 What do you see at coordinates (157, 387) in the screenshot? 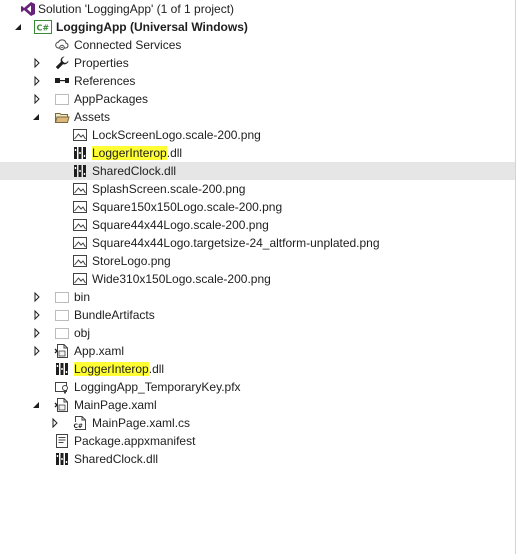
I see `file-label: LoggingApp_TemporaryKey.pfx` at bounding box center [157, 387].